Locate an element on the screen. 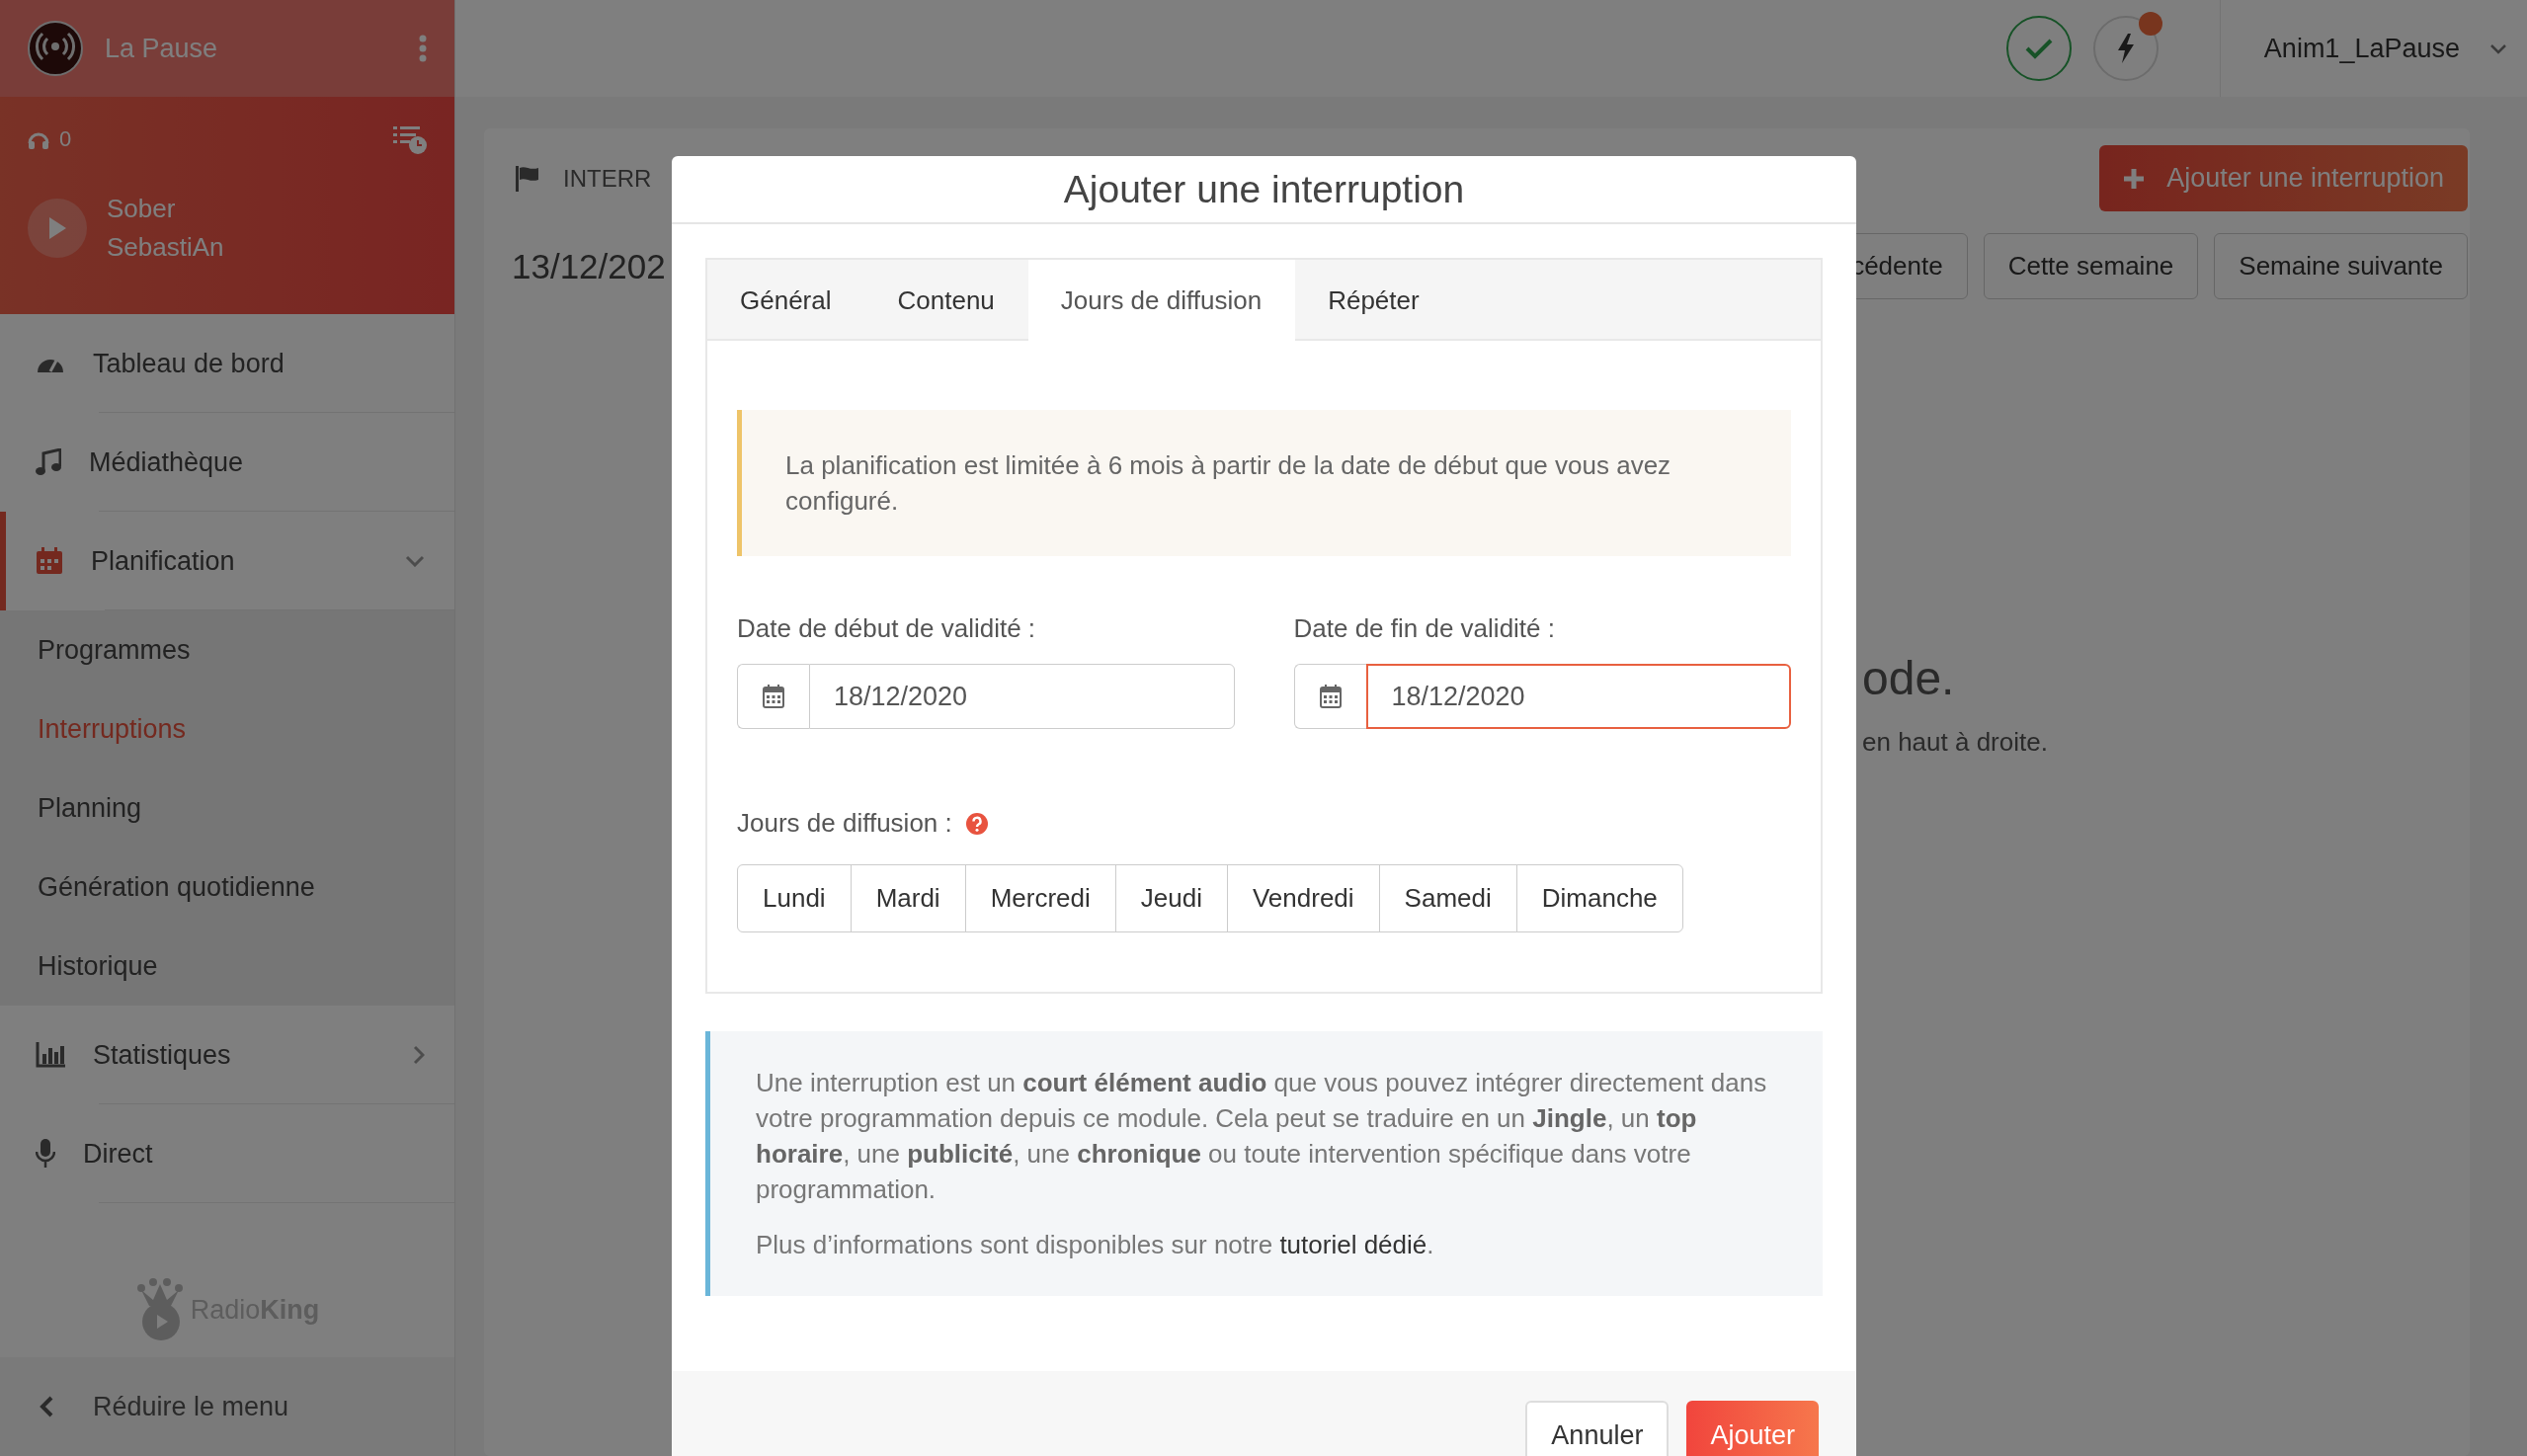 This screenshot has width=2527, height=1456. nav-item: Médiathèque is located at coordinates (227, 462).